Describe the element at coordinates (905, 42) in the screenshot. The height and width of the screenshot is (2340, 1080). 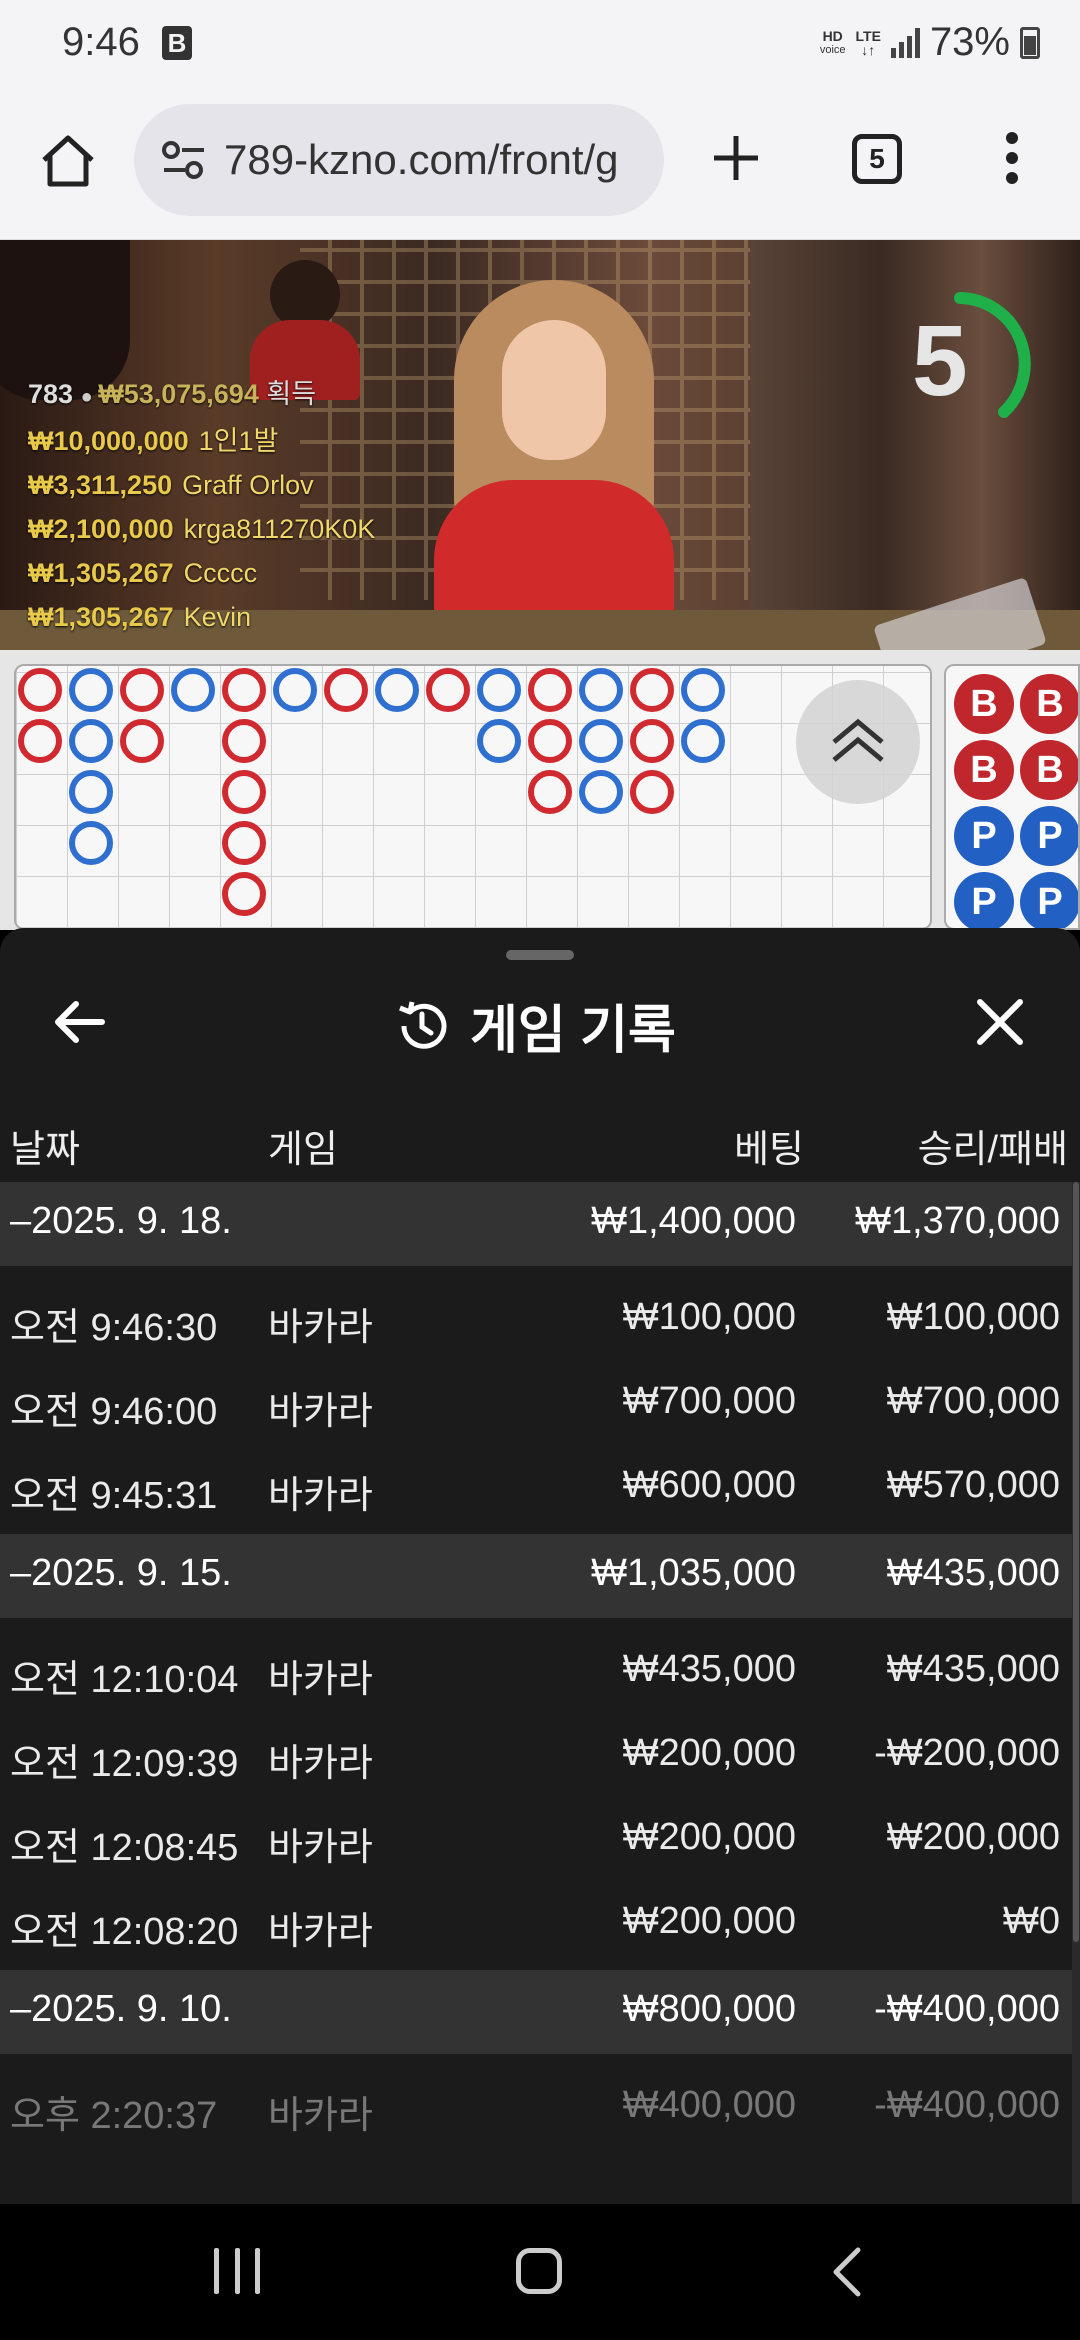
I see `signal-icon` at that location.